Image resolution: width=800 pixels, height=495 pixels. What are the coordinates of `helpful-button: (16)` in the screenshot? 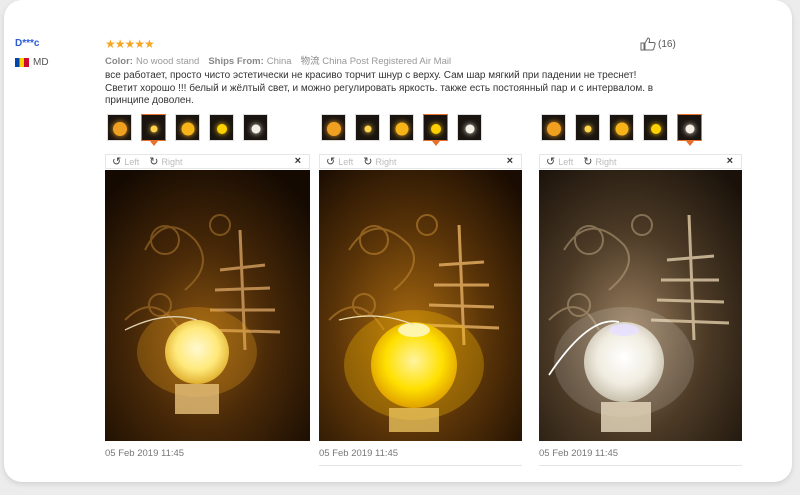 It's located at (658, 44).